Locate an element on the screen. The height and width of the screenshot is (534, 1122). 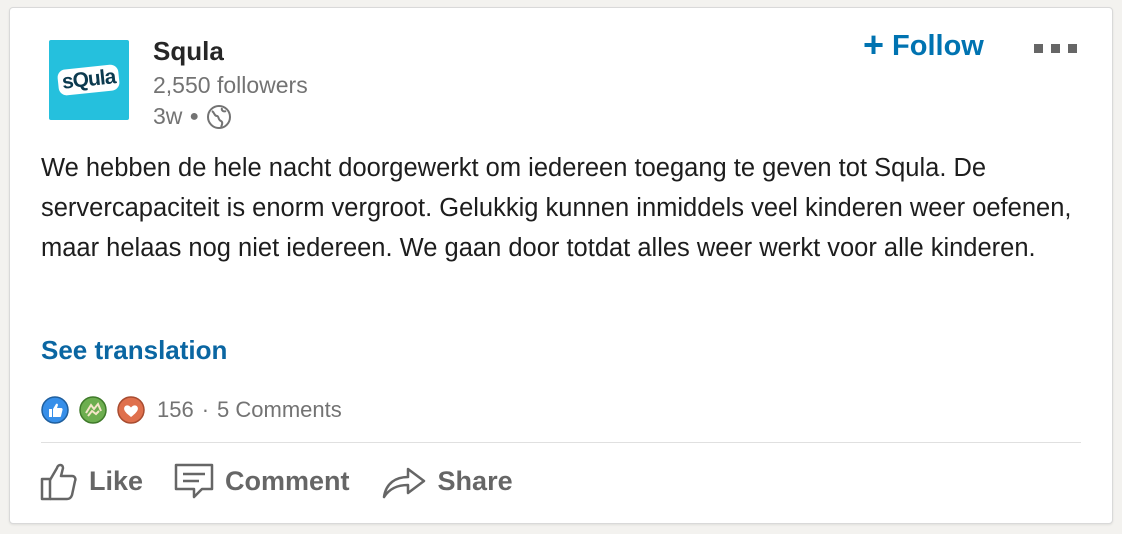
company-name: Squla is located at coordinates (188, 51).